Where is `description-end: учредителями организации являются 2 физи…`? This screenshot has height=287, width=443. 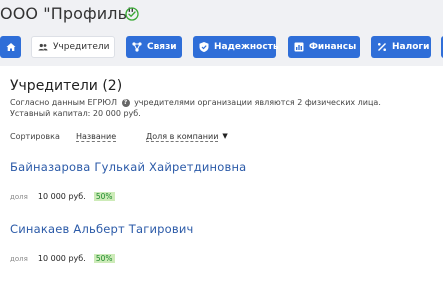
description-end: учредителями организации являются 2 физи… is located at coordinates (257, 102).